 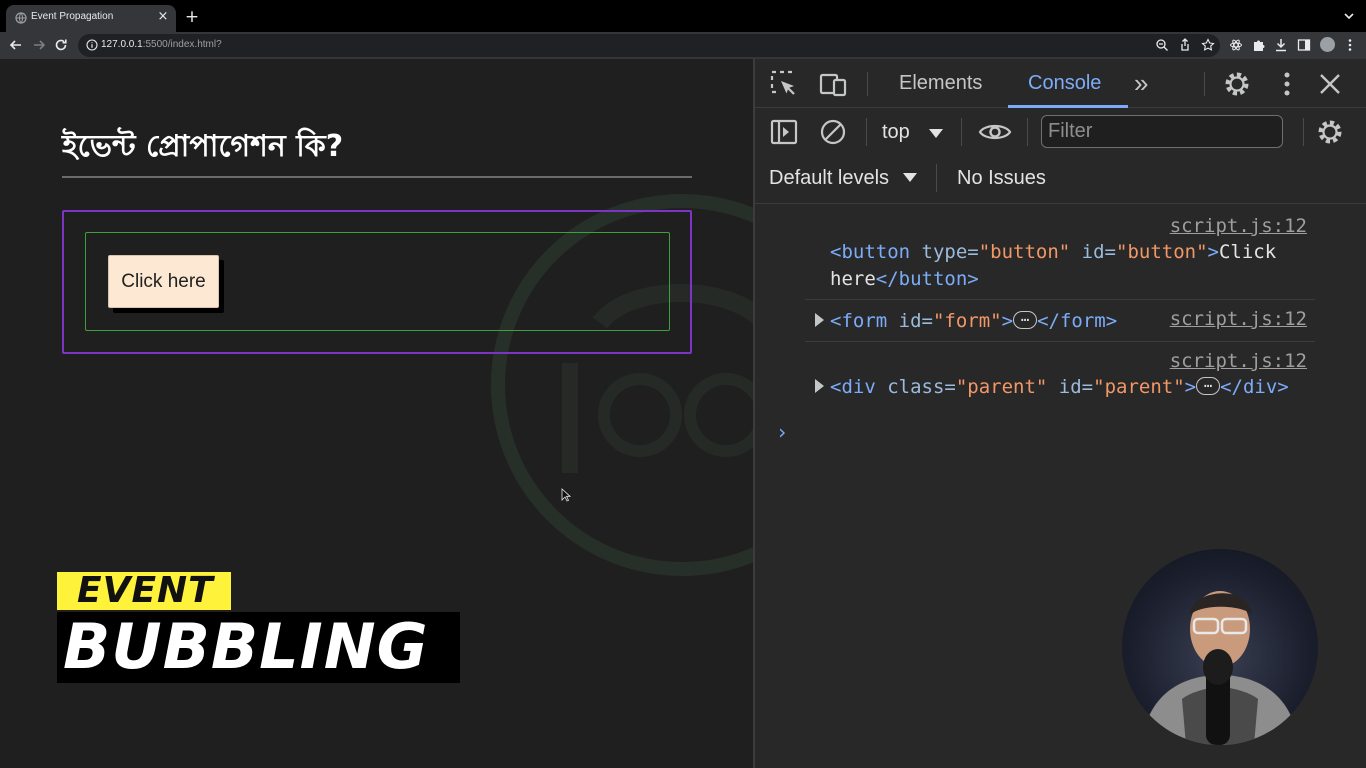 I want to click on console-message-line: <form id="form">… </form>, so click(x=973, y=321).